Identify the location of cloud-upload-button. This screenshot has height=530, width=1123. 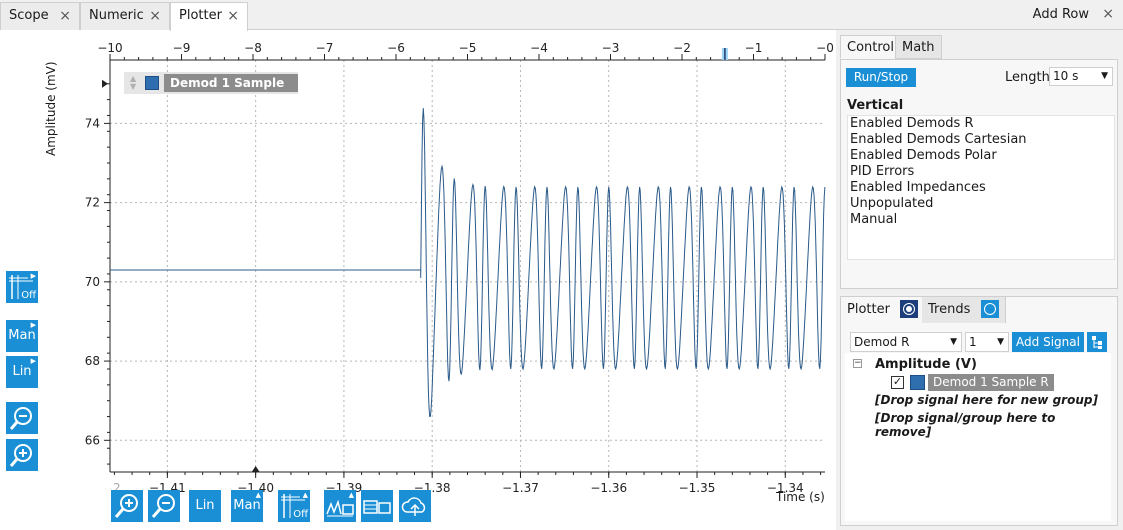
(415, 506).